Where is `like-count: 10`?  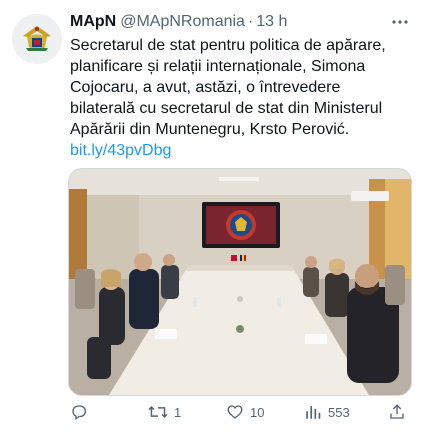
like-count: 10 is located at coordinates (257, 412).